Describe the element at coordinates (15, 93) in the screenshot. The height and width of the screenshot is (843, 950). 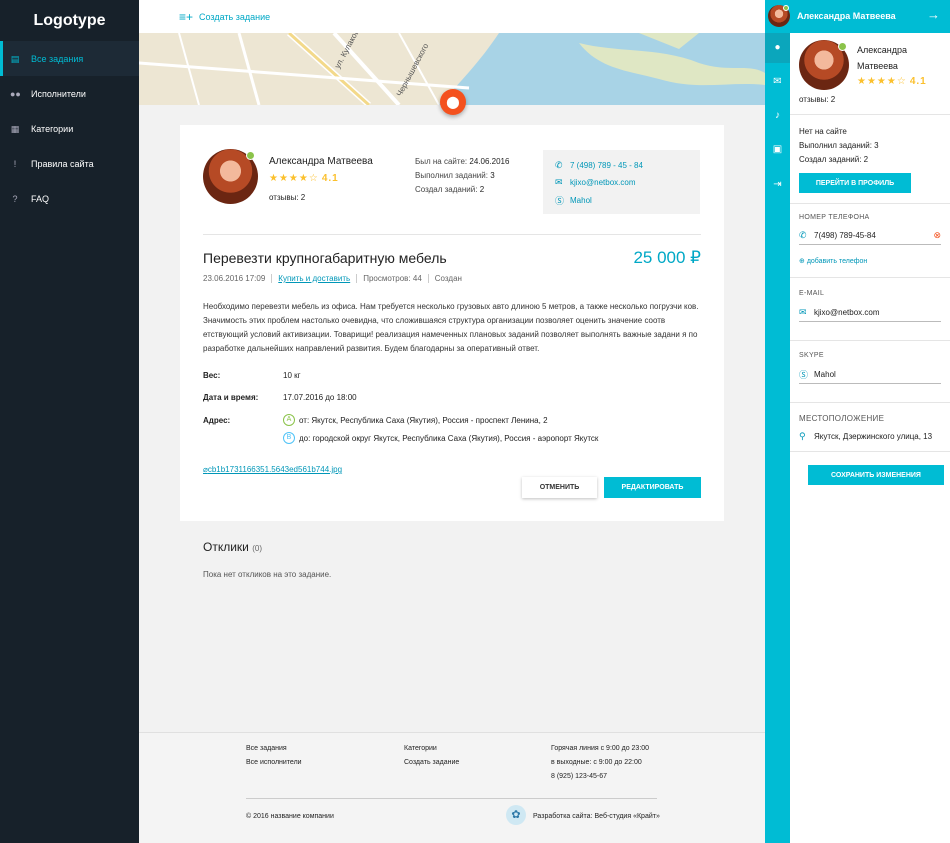
I see `people-icon: ●●` at that location.